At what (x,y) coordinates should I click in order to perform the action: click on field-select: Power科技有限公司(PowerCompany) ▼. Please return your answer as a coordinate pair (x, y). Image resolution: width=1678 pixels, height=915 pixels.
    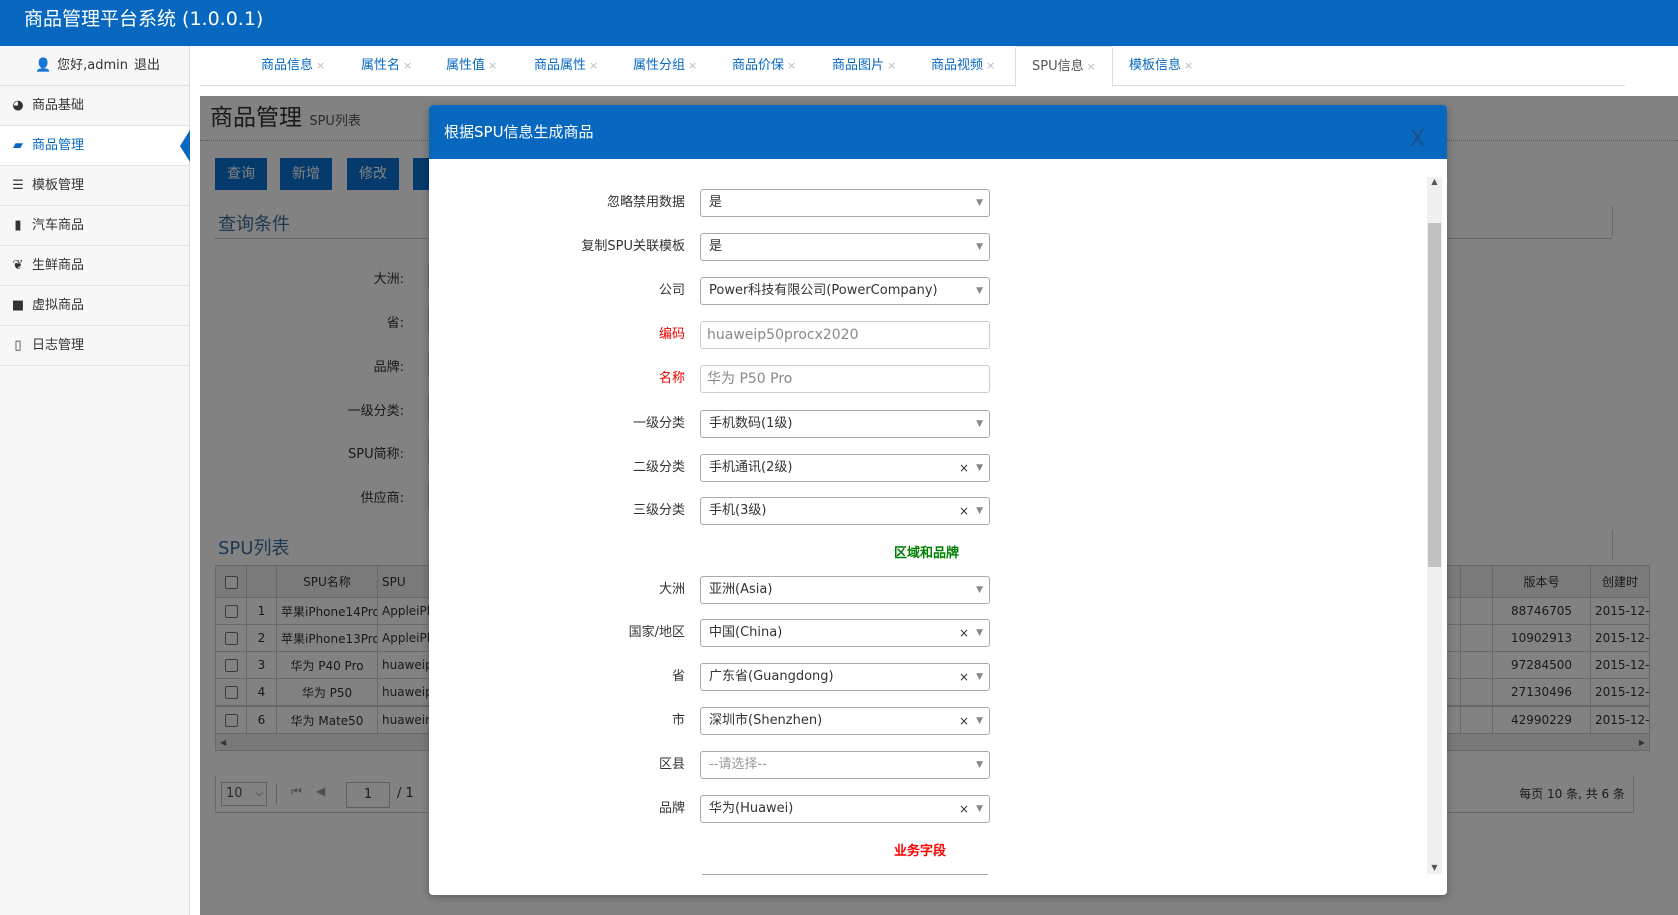
    Looking at the image, I should click on (845, 291).